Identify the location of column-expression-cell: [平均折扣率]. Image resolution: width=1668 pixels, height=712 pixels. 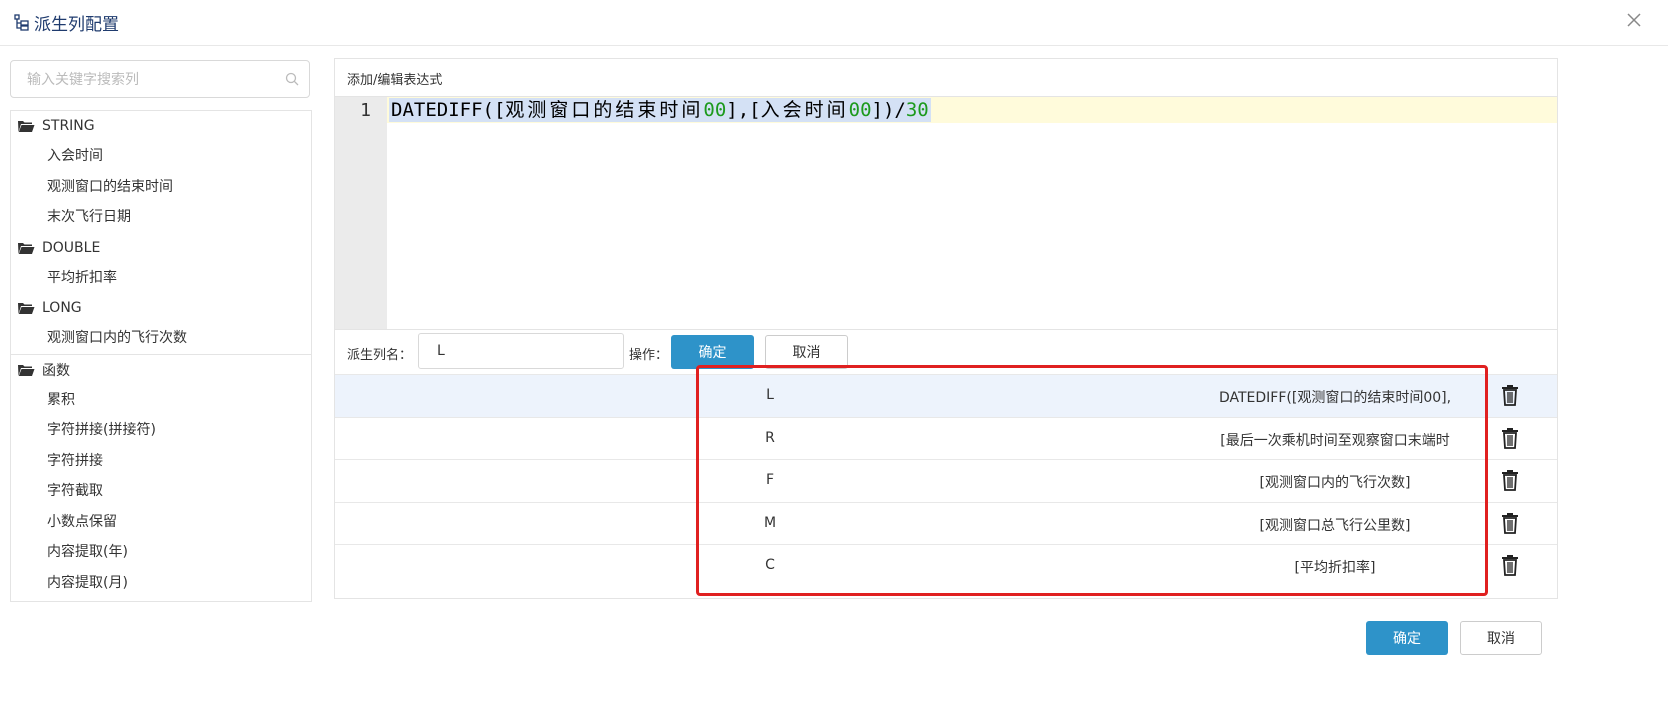
(1335, 568).